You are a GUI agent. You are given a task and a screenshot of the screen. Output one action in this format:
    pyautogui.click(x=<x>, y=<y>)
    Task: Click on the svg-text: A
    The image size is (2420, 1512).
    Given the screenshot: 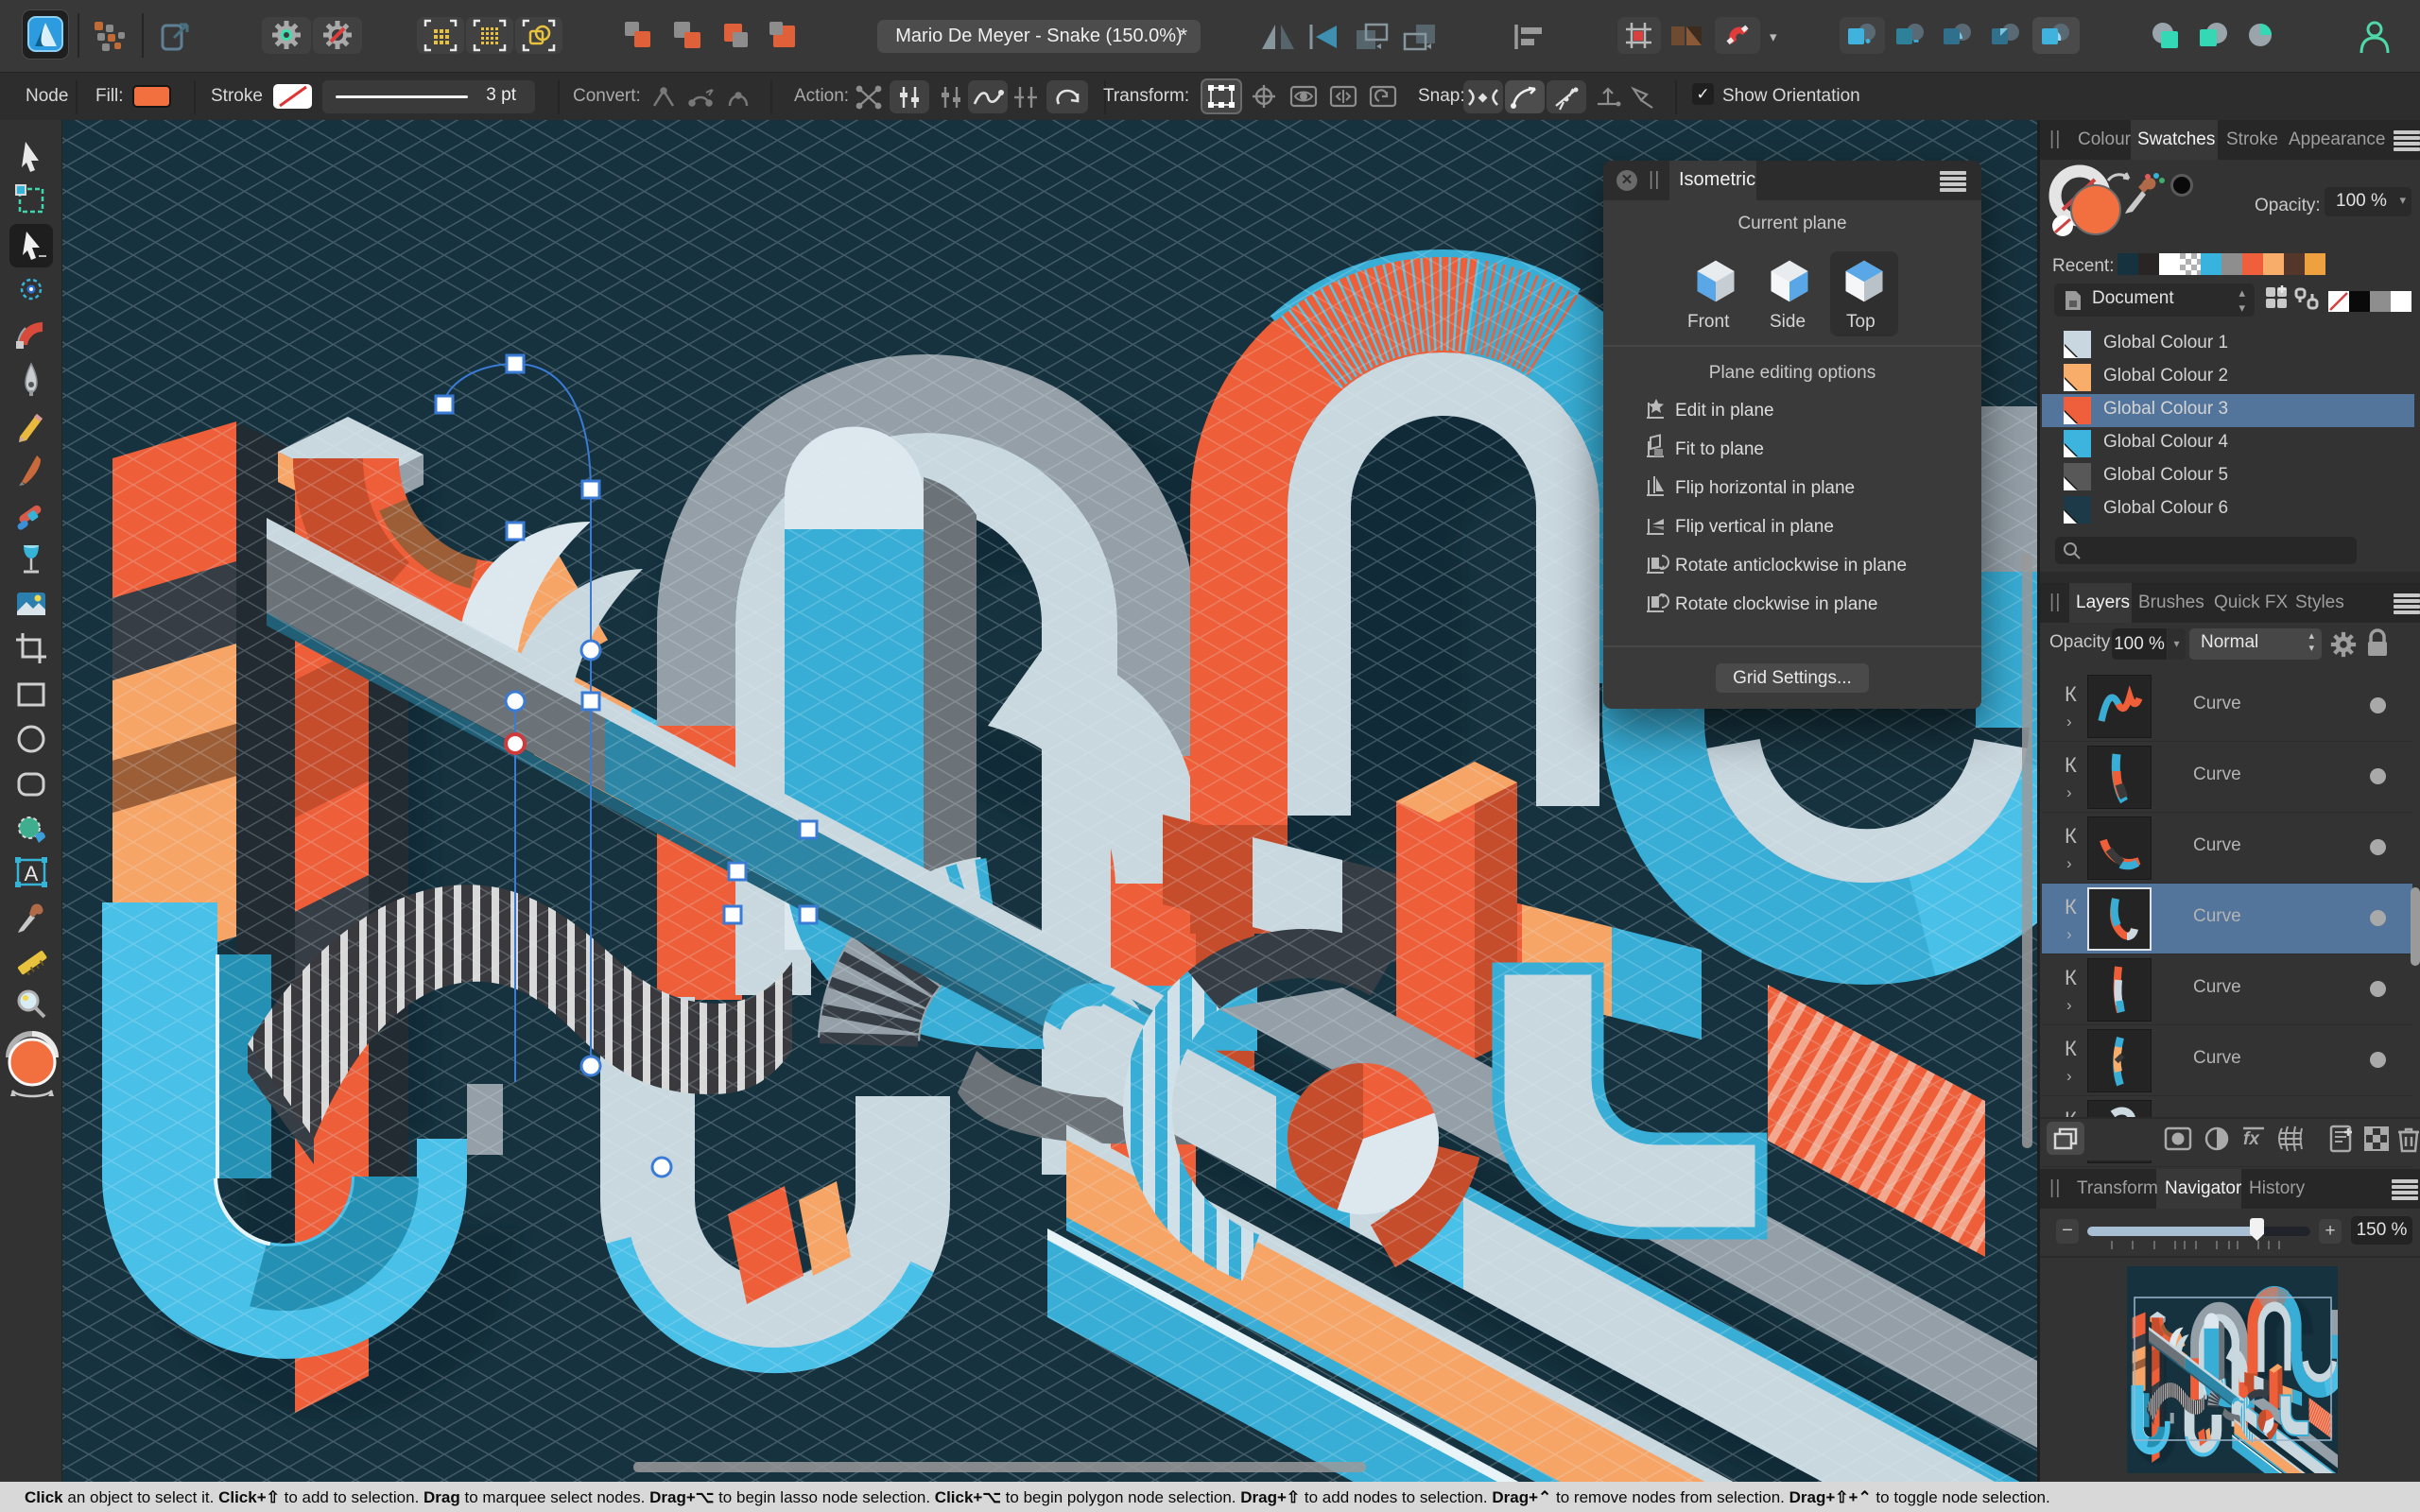 What is the action you would take?
    pyautogui.click(x=32, y=873)
    